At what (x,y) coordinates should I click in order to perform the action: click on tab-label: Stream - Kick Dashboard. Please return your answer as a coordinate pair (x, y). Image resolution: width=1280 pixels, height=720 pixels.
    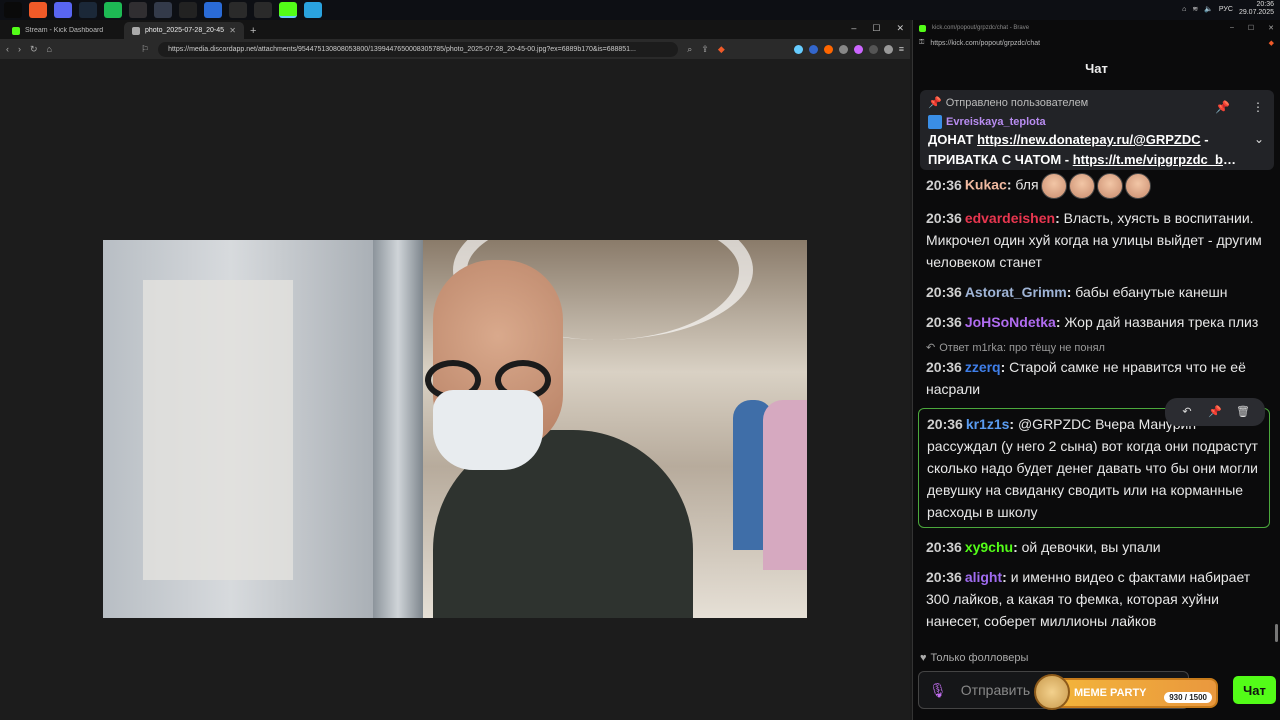
    Looking at the image, I should click on (64, 30).